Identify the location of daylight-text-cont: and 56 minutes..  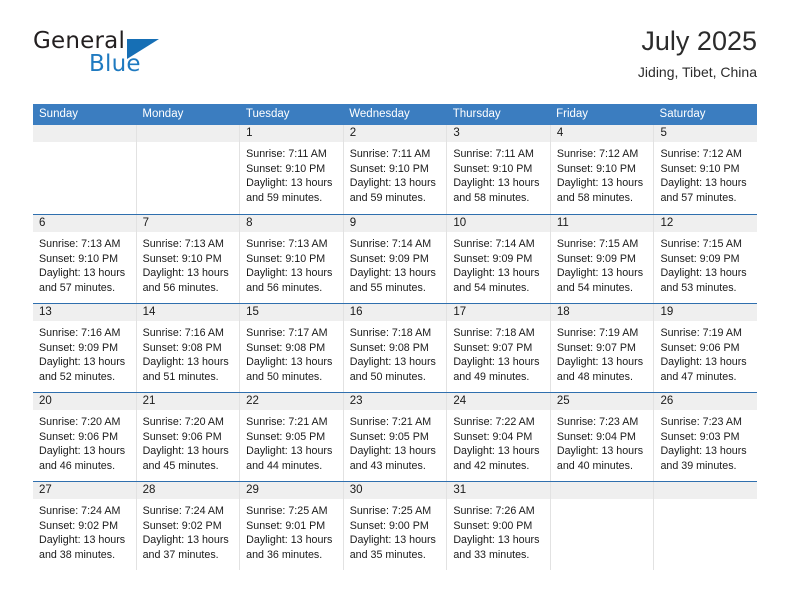
(284, 287).